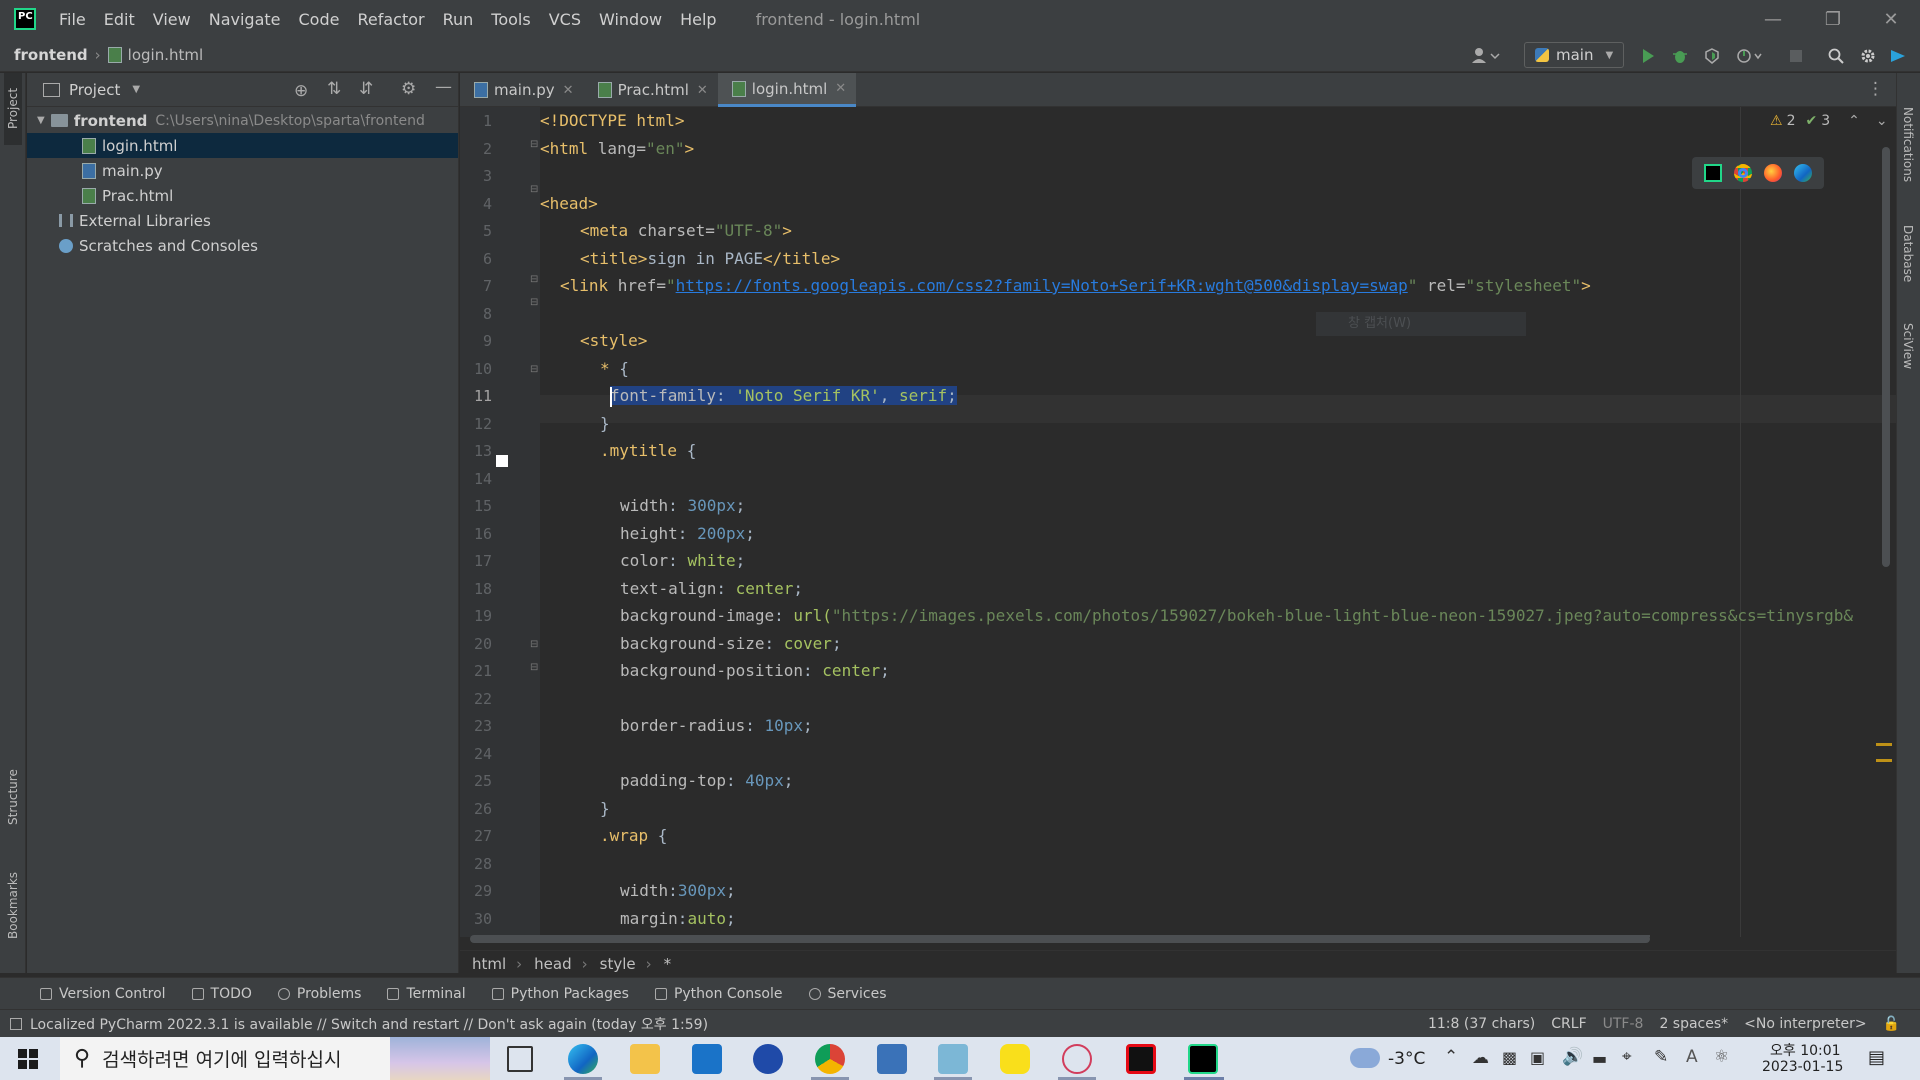  What do you see at coordinates (1481, 1024) in the screenshot?
I see `caret-position: 11:8 (37 chars)` at bounding box center [1481, 1024].